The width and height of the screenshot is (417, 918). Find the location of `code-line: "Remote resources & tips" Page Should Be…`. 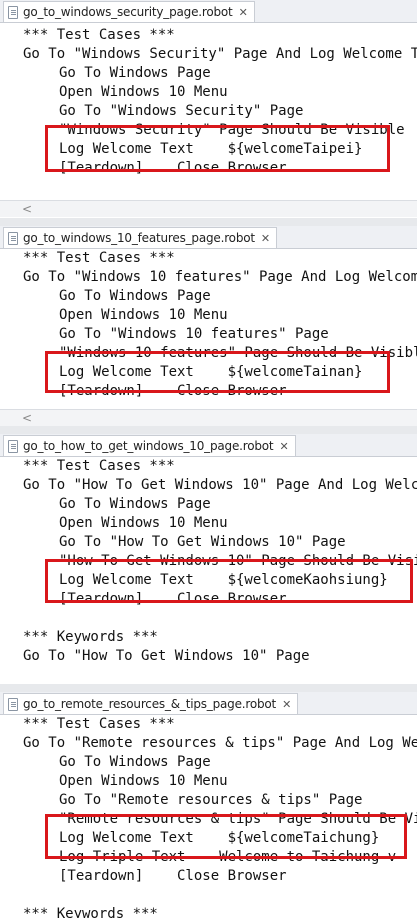

code-line: "Remote resources & tips" Page Should Be… is located at coordinates (238, 819).